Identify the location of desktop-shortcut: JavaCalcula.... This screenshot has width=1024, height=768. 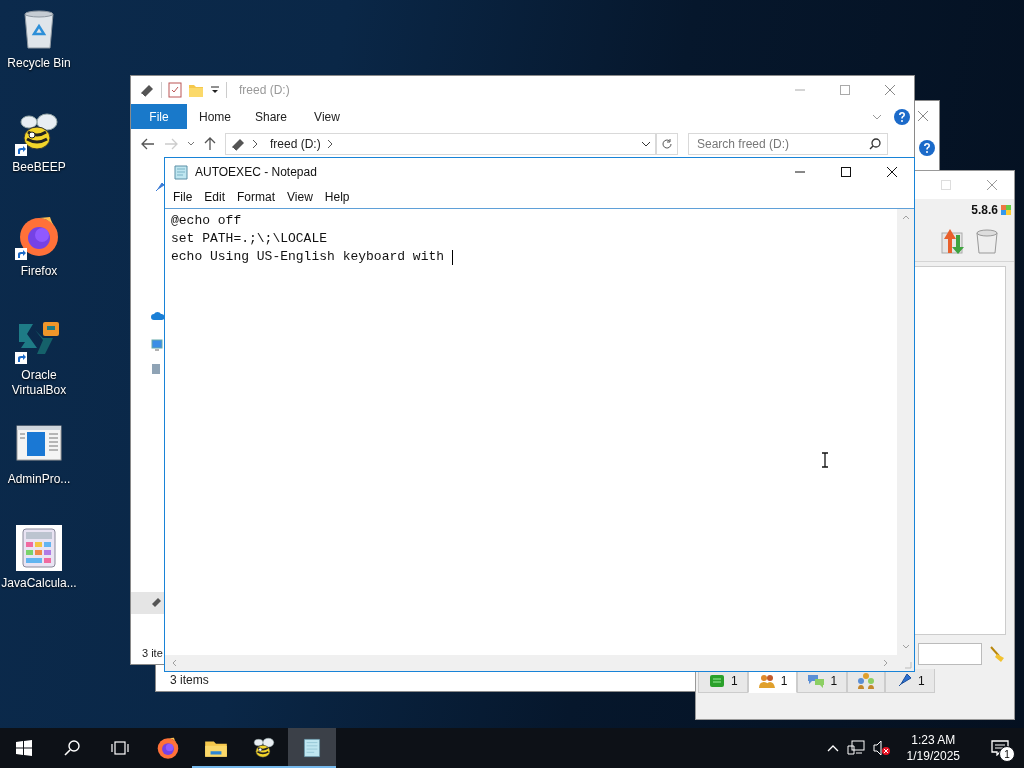
(39, 576).